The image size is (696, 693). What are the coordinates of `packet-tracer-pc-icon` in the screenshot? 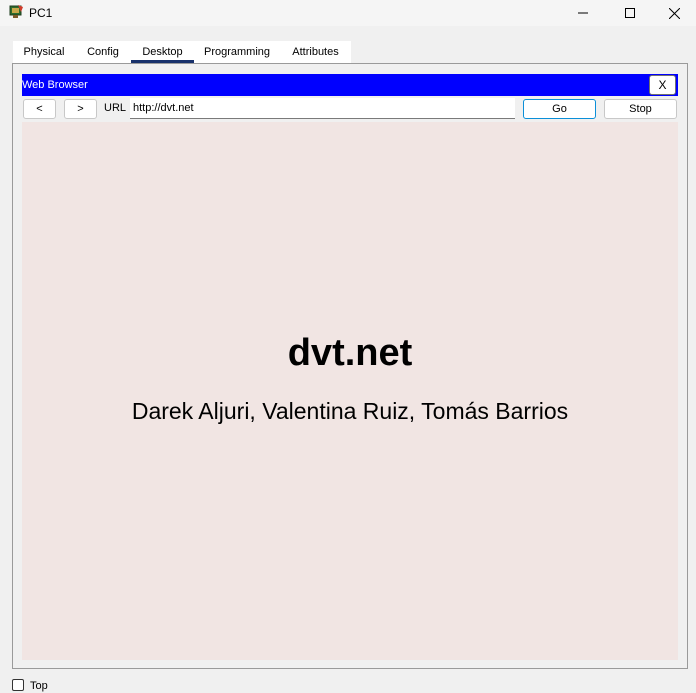 It's located at (16, 11).